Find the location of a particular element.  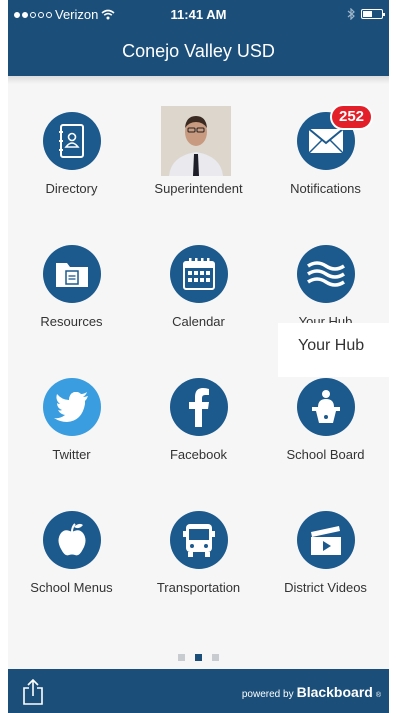

page-title: Conejo Valley USD is located at coordinates (198, 51).